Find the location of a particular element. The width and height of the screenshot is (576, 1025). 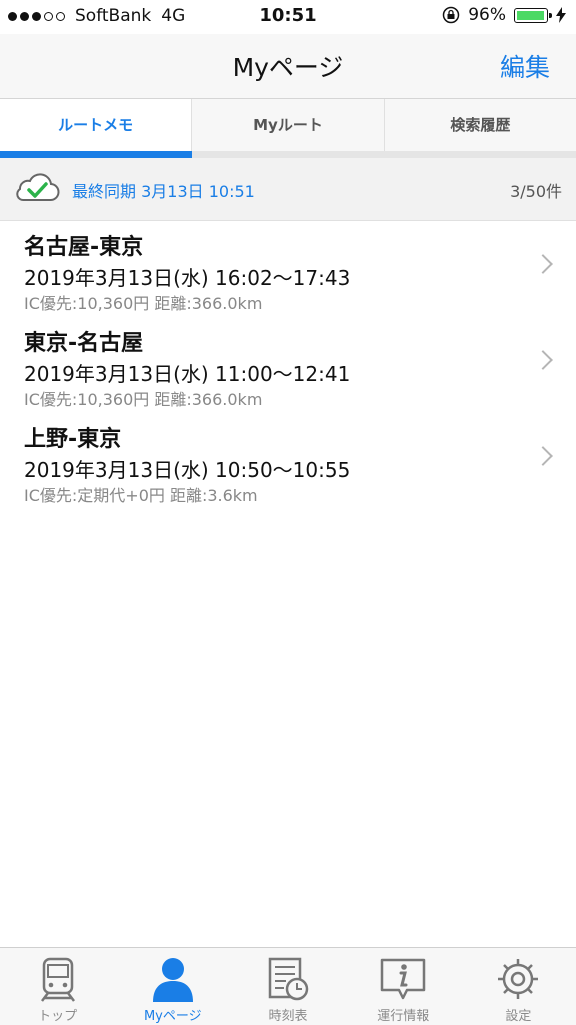

sync-status-bar: 最終同期 3月13日 10:51 3/50件 is located at coordinates (288, 189).